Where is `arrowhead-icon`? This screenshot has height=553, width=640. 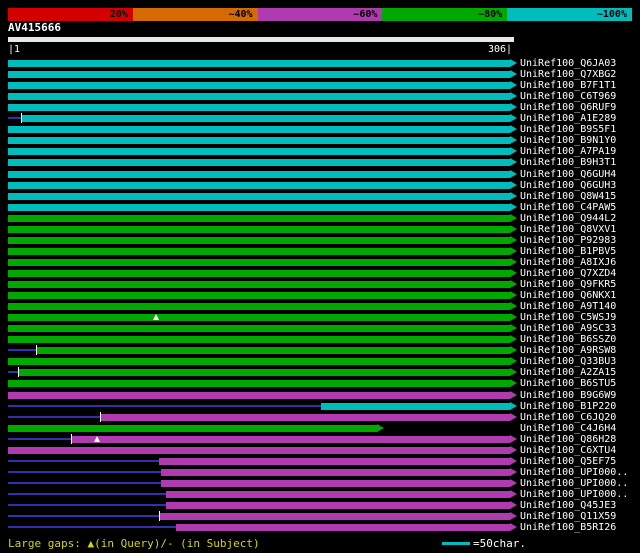 arrowhead-icon is located at coordinates (513, 85).